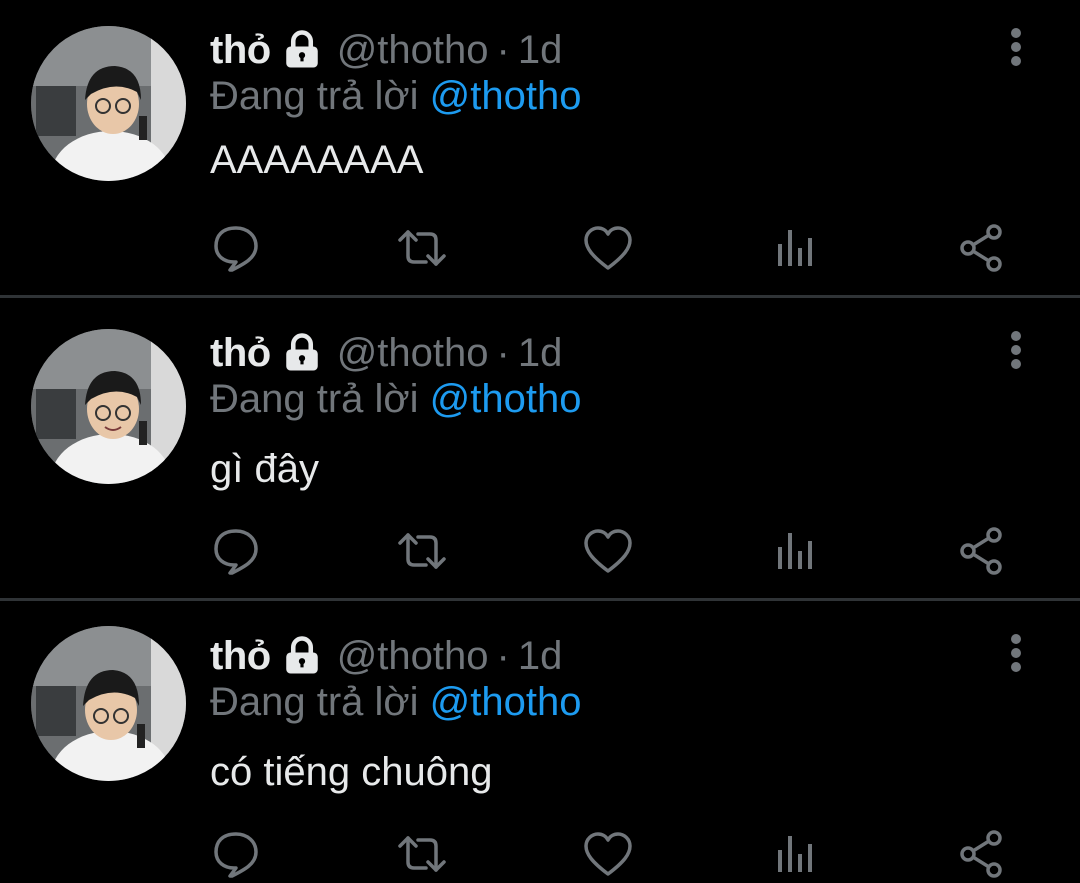 This screenshot has height=883, width=1080. Describe the element at coordinates (351, 772) in the screenshot. I see `tweet-text: có tiếng chuông` at that location.